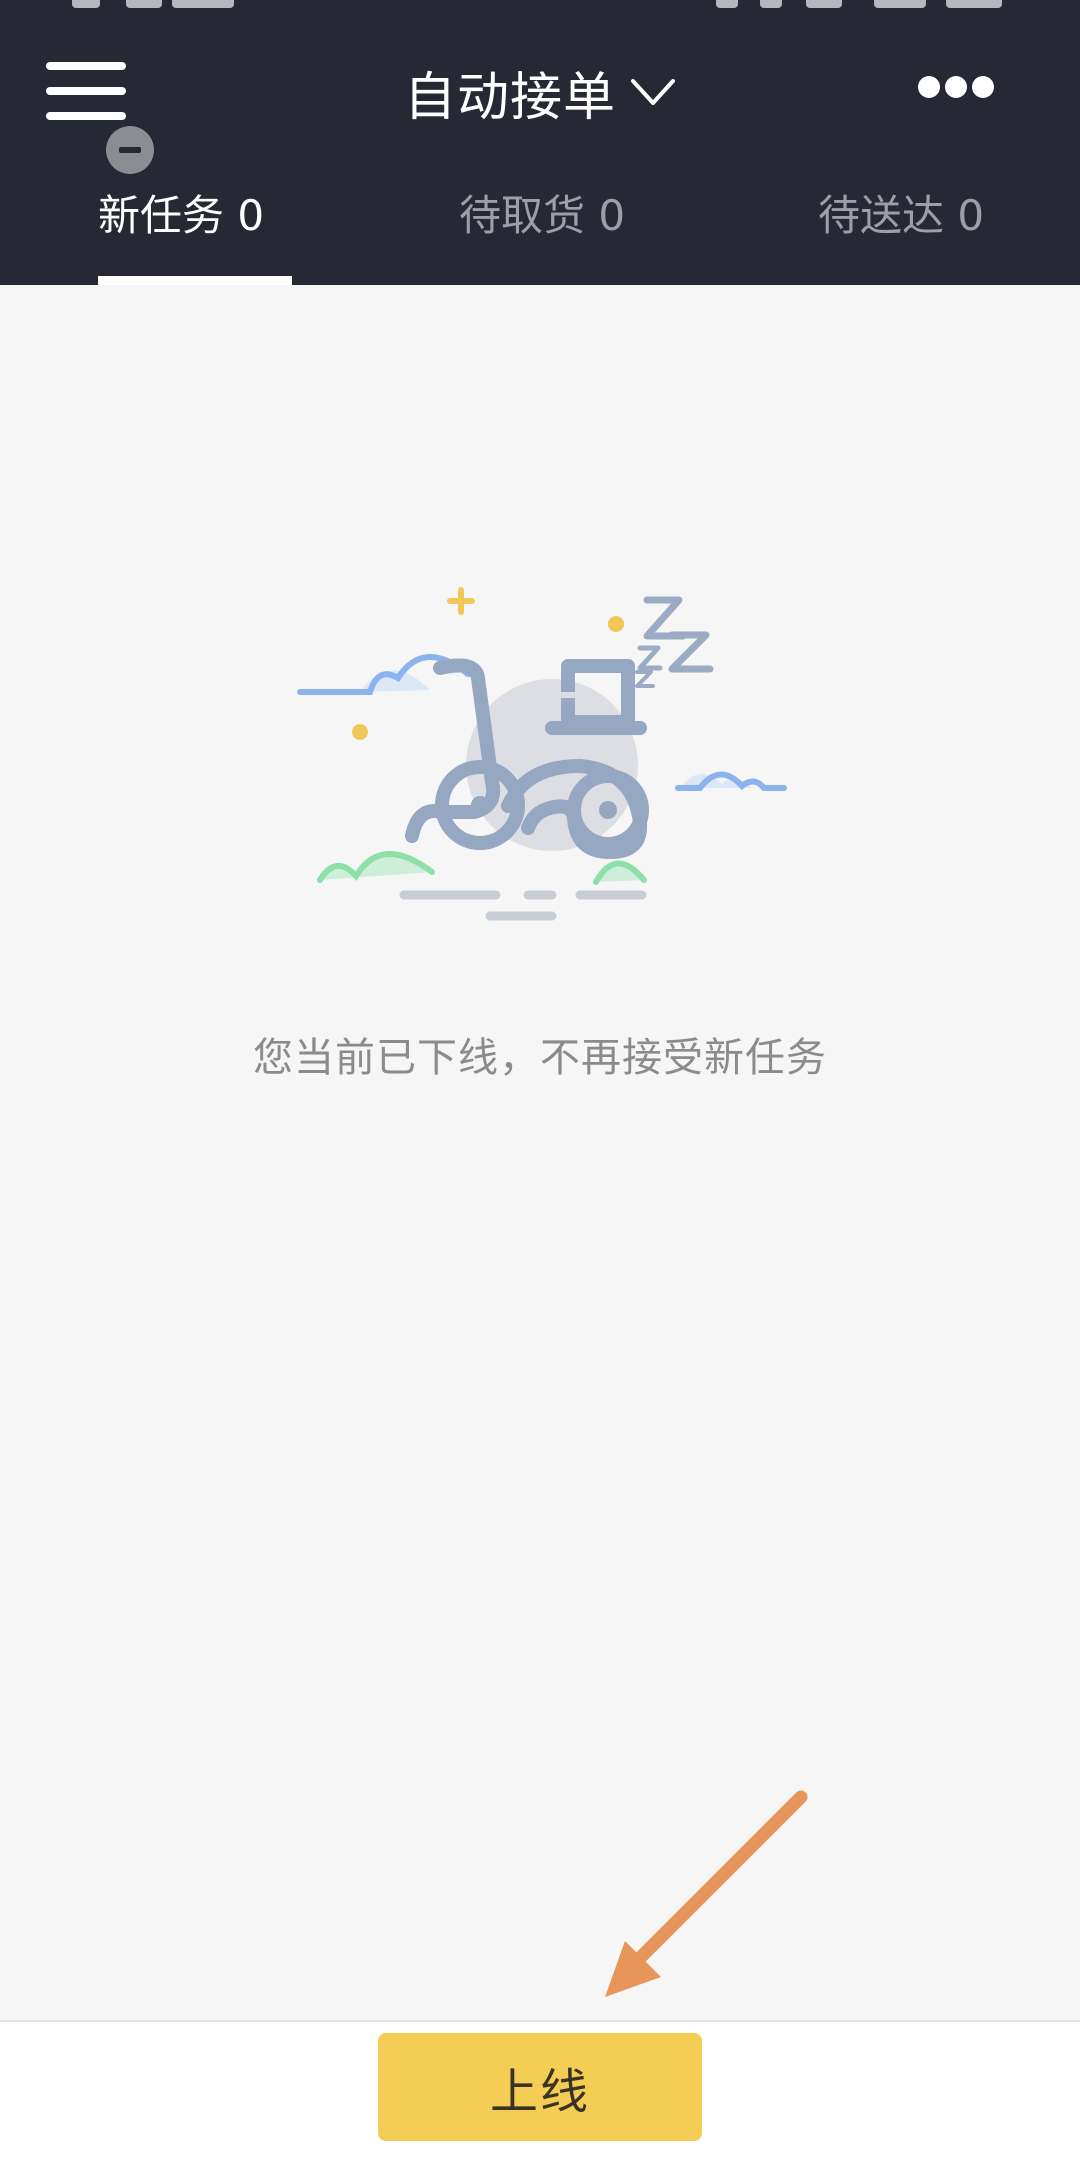  What do you see at coordinates (540, 142) in the screenshot?
I see `top-header: 自动接单 新任务 0 待取货 0 待送达 0` at bounding box center [540, 142].